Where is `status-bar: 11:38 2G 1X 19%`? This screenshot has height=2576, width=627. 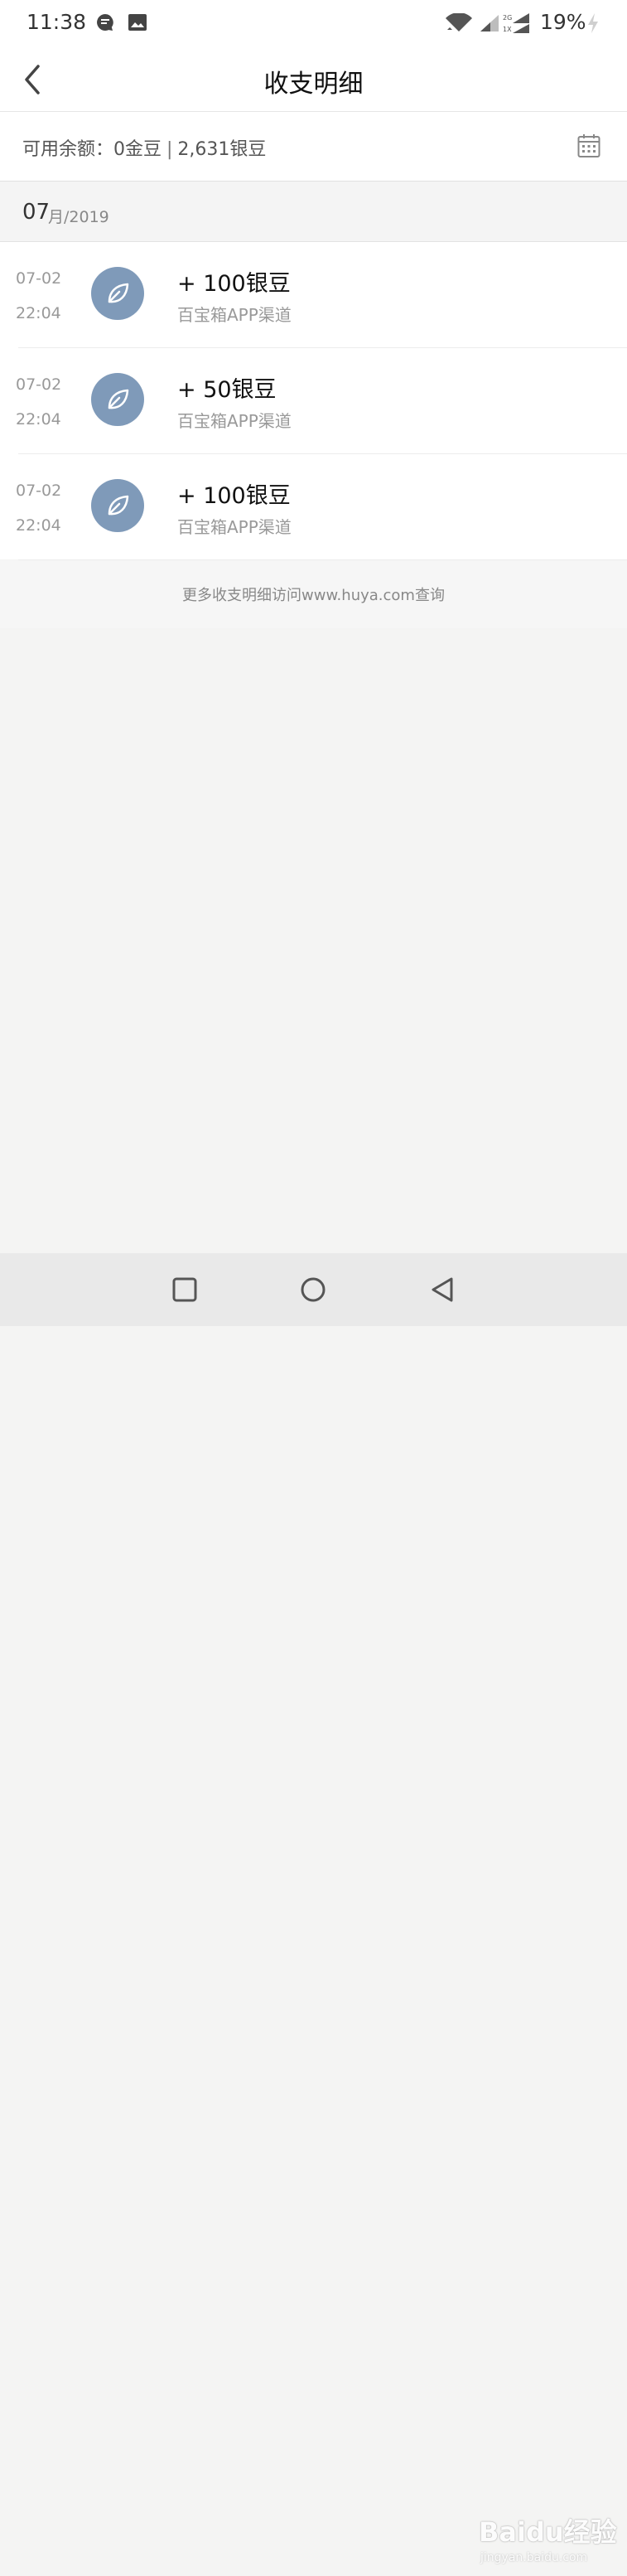 status-bar: 11:38 2G 1X 19% is located at coordinates (313, 23).